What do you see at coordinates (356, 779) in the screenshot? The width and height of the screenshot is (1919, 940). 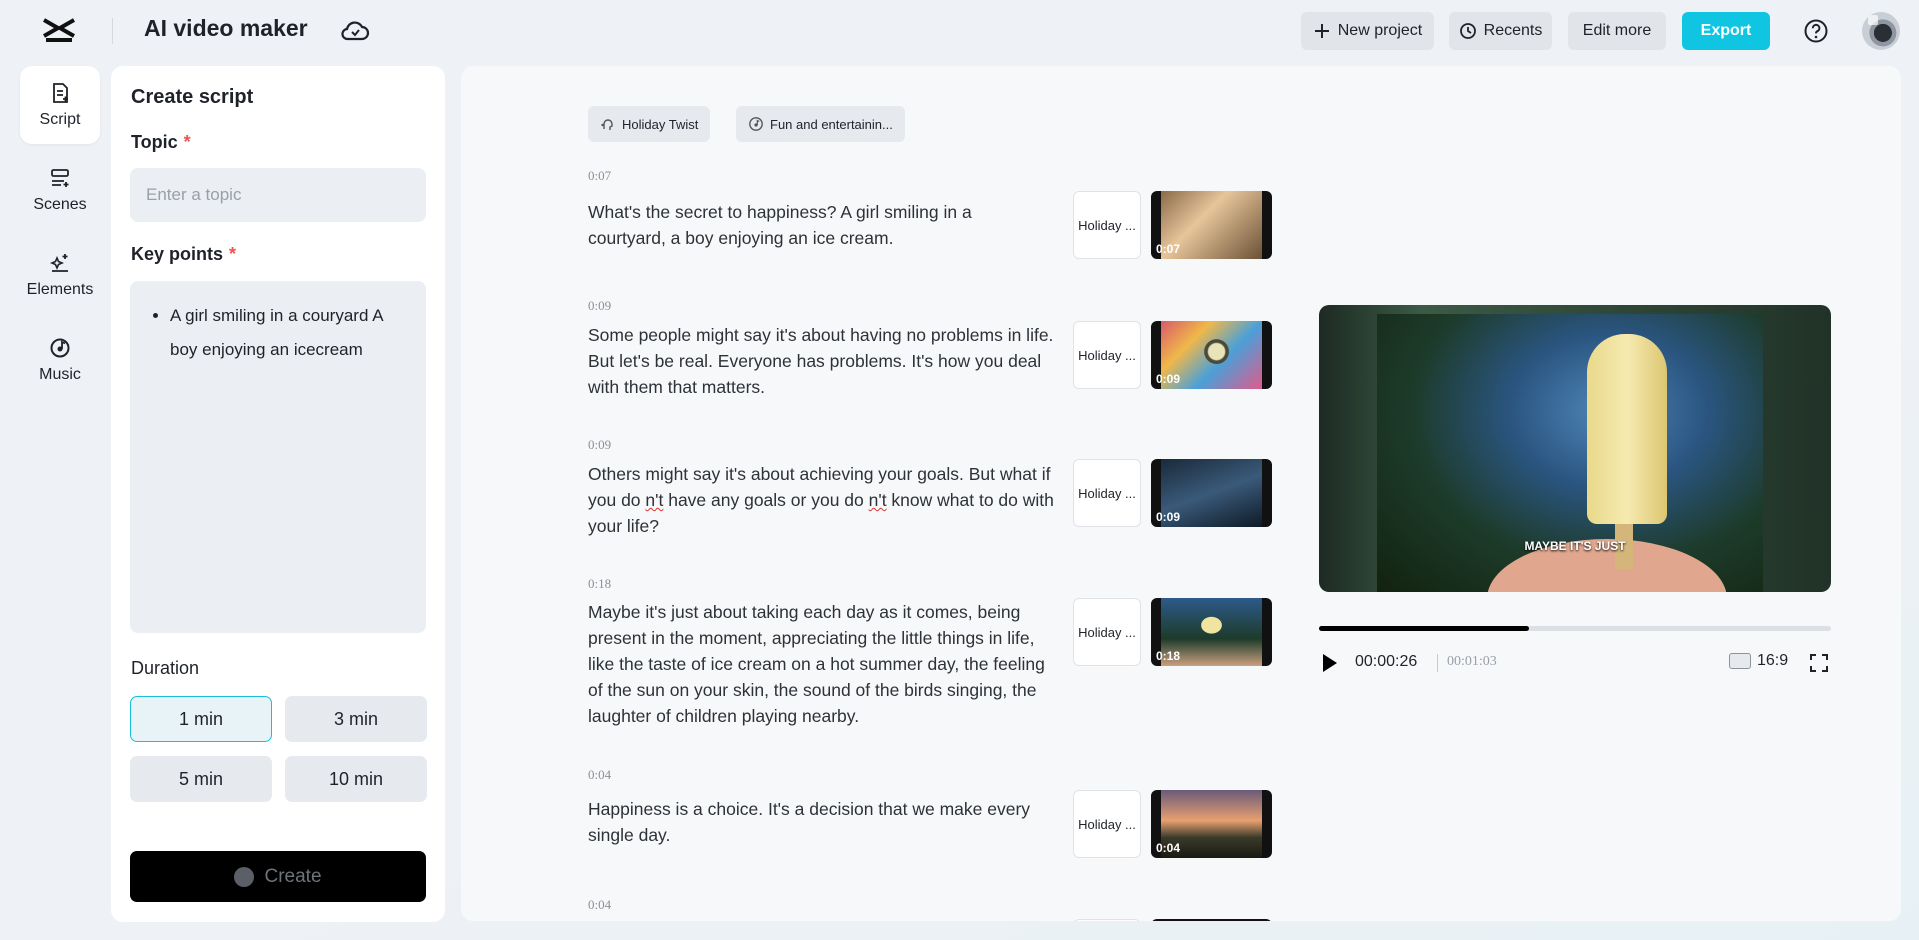 I see `duration-10min-button: 10 min` at bounding box center [356, 779].